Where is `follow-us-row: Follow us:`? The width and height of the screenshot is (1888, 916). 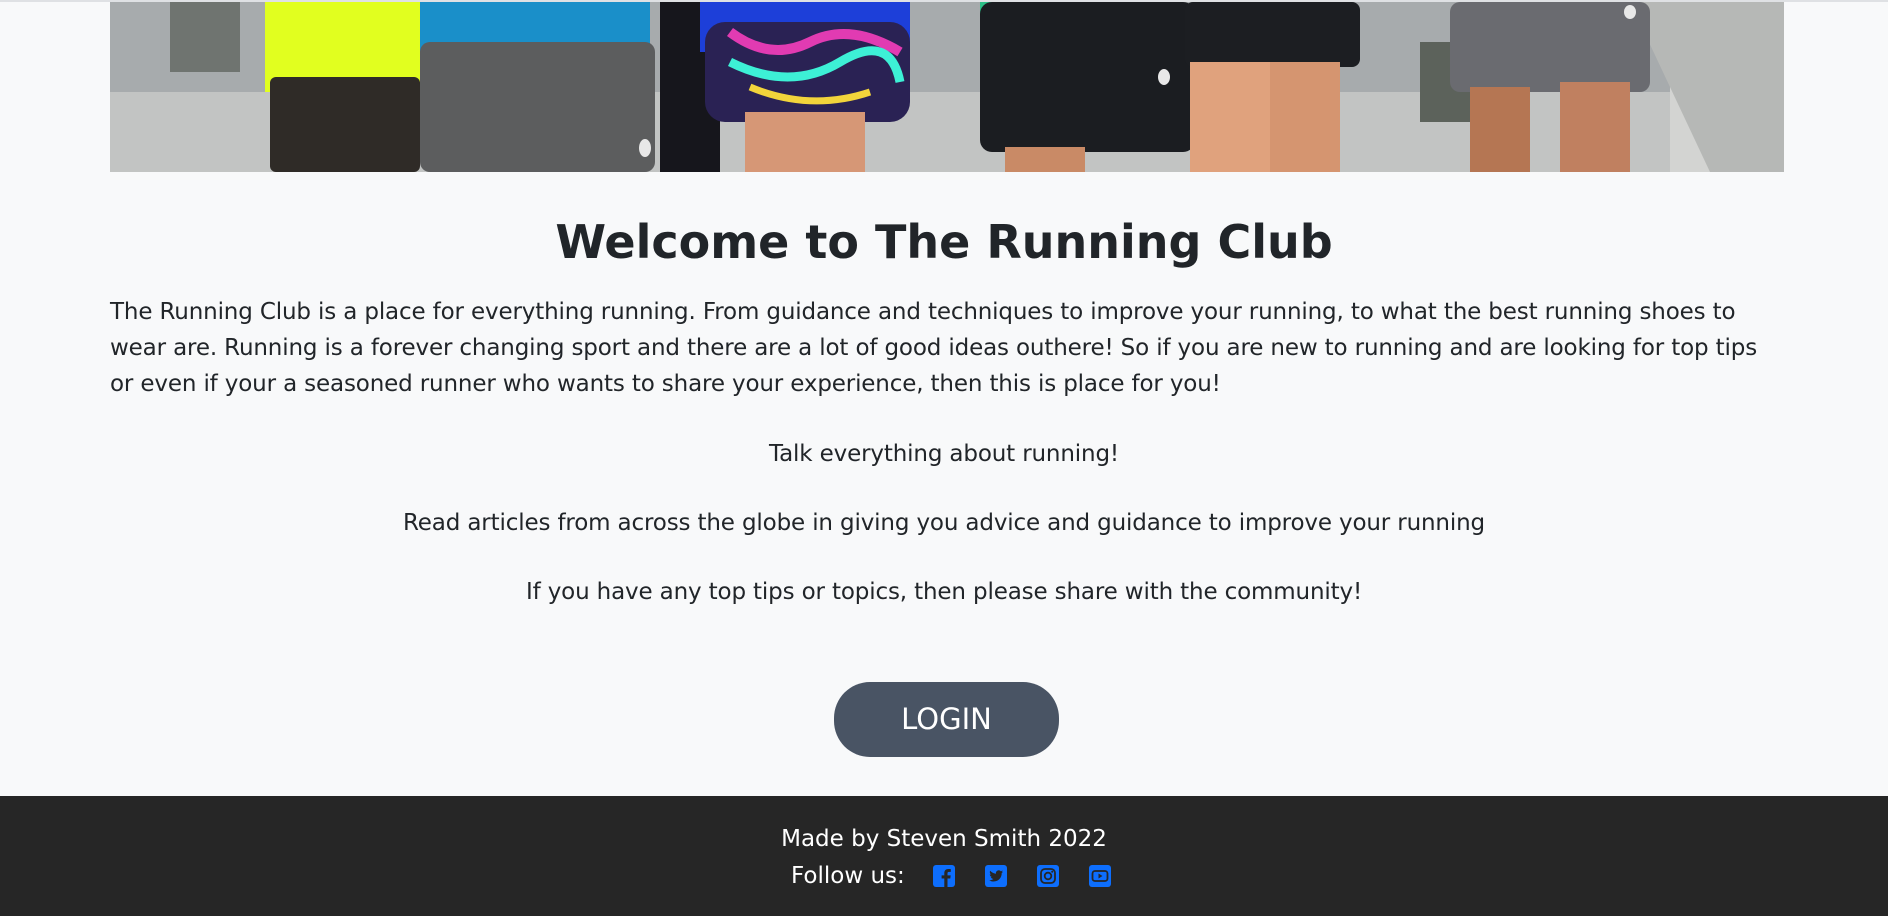 follow-us-row: Follow us: is located at coordinates (965, 876).